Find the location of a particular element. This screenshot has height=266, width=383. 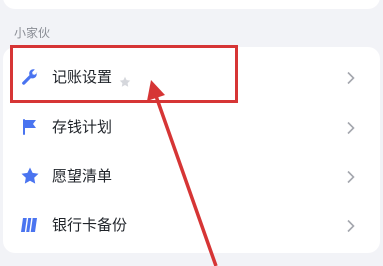

menu-item-label: 银行卡备份 is located at coordinates (90, 225).